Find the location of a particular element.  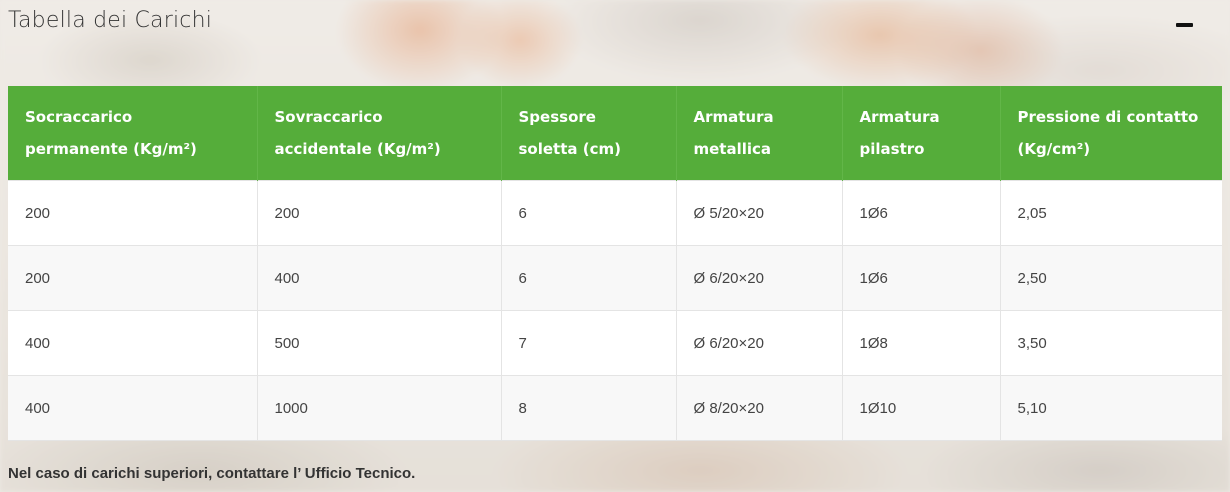

table-row: 400 1000 8 Ø 8/20×20 1Ø10 5,10 is located at coordinates (615, 408).